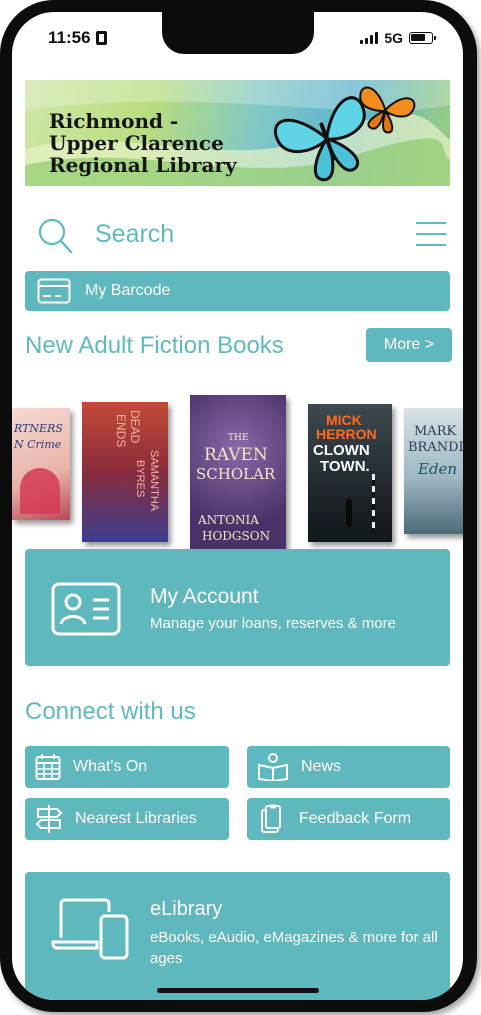 Image resolution: width=481 pixels, height=1015 pixels. I want to click on status-indicators: 5G, so click(398, 38).